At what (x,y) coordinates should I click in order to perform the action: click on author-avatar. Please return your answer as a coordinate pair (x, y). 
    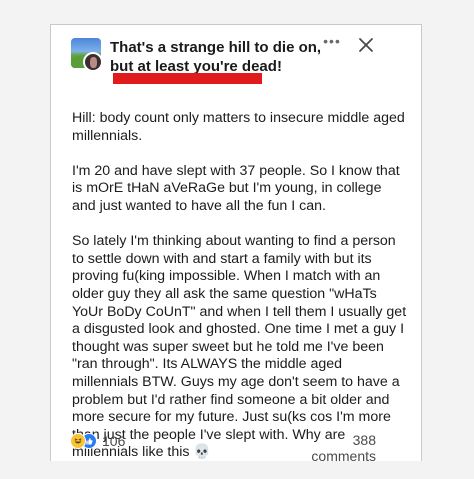
    Looking at the image, I should click on (93, 62).